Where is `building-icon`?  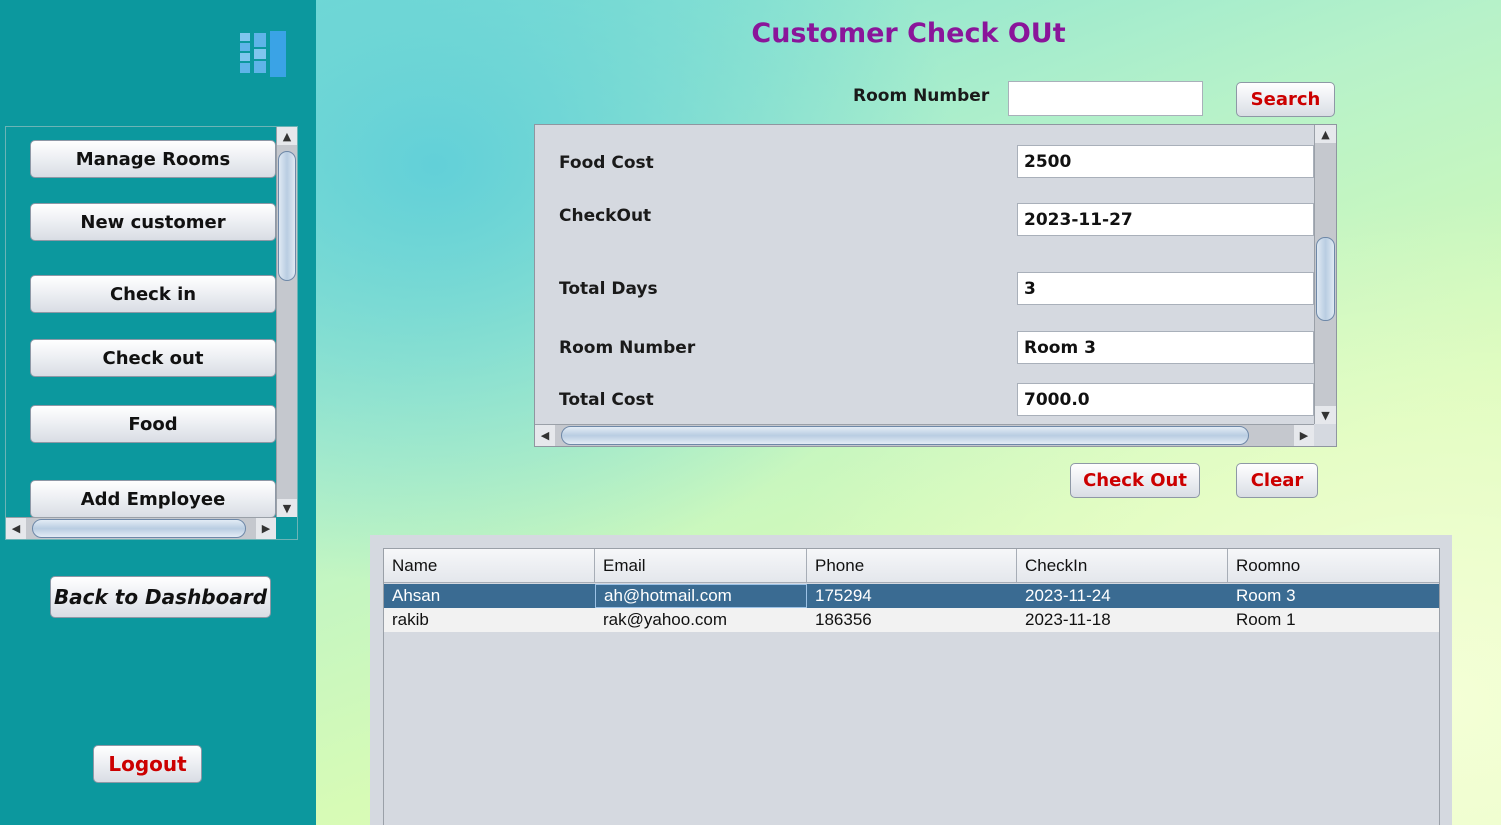 building-icon is located at coordinates (263, 54).